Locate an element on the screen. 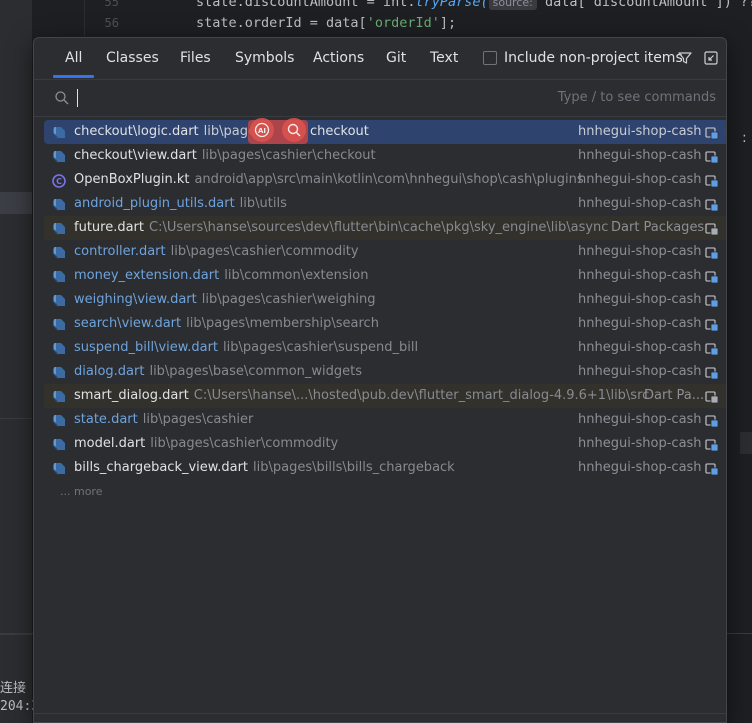 This screenshot has width=752, height=723. line-number-gutter: 55 56 is located at coordinates (106, 18).